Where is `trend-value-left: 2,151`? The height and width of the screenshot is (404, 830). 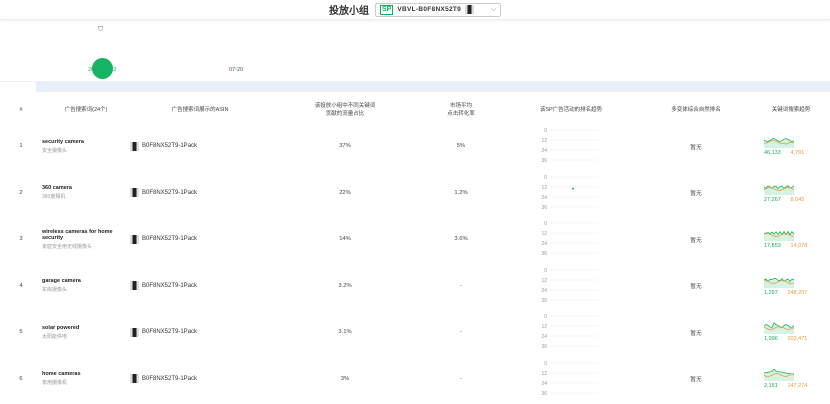 trend-value-left: 2,151 is located at coordinates (771, 385).